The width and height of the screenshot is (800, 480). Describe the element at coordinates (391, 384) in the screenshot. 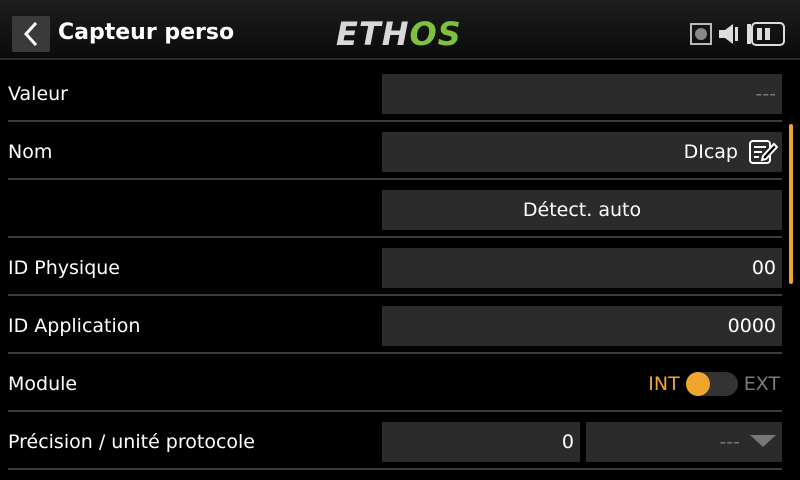

I see `row-module: Module INT EXT` at that location.